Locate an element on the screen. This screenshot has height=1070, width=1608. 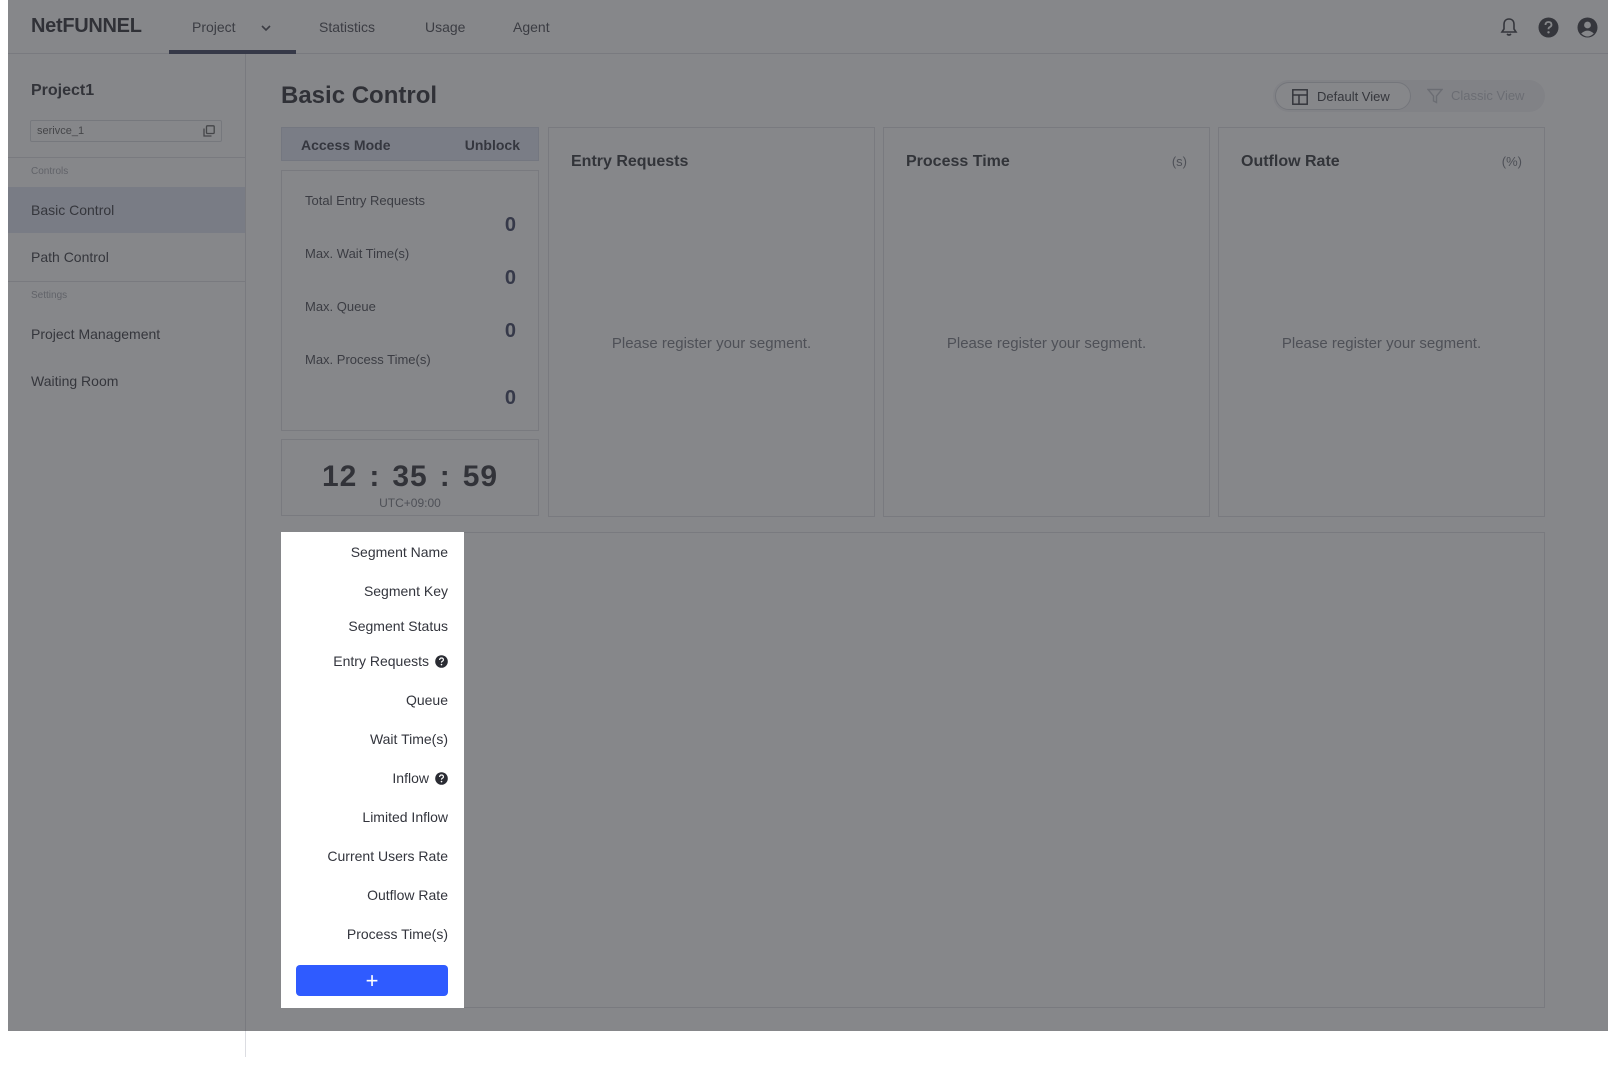
access-mode-label: Access Mode is located at coordinates (346, 145).